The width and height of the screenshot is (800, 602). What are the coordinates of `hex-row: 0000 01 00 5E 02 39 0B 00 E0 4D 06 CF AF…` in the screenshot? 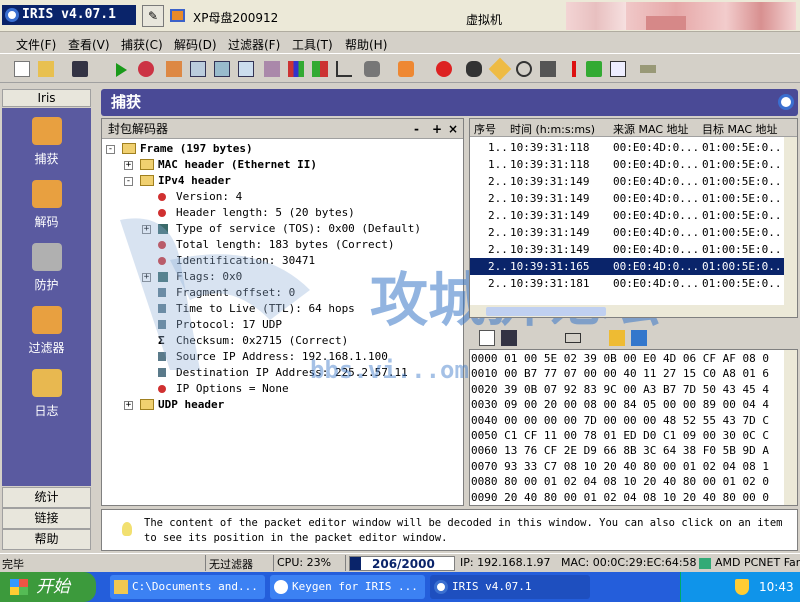 It's located at (620, 358).